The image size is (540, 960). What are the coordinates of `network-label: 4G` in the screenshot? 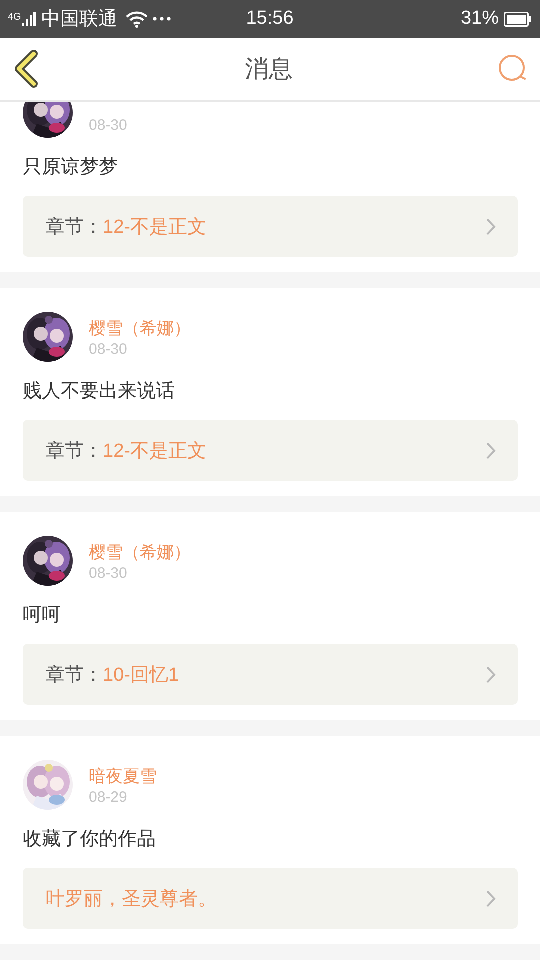 It's located at (15, 17).